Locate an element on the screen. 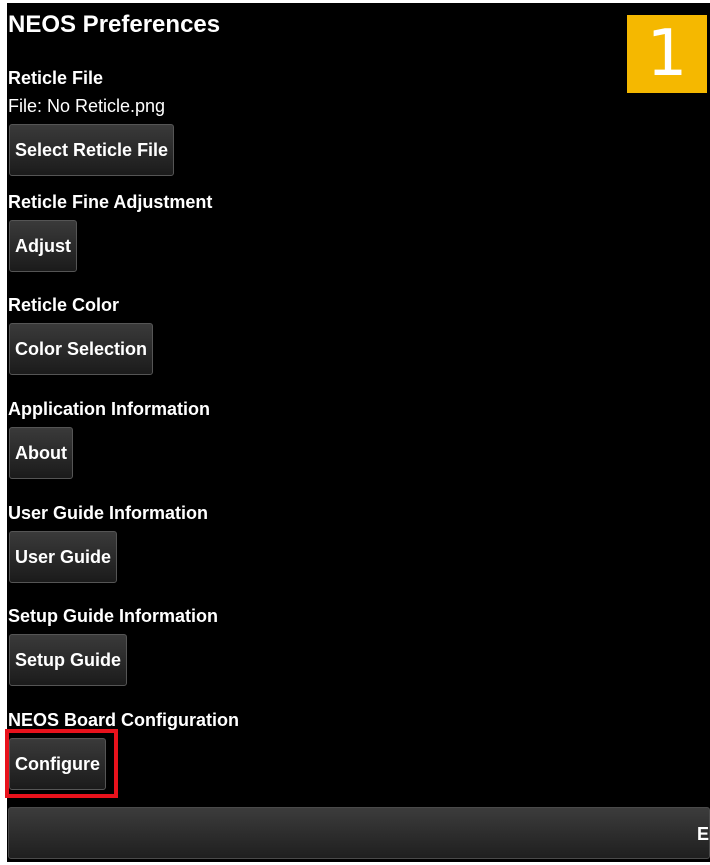 This screenshot has width=710, height=865. frame-top-edge is located at coordinates (355, 1).